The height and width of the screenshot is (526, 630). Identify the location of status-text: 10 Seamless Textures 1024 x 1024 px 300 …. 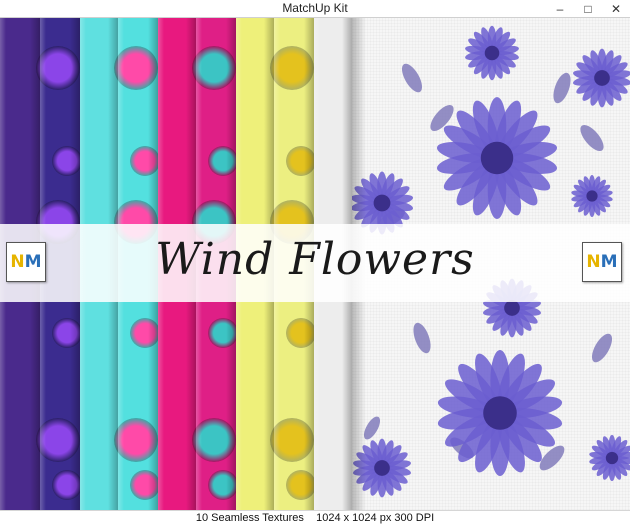
(315, 518).